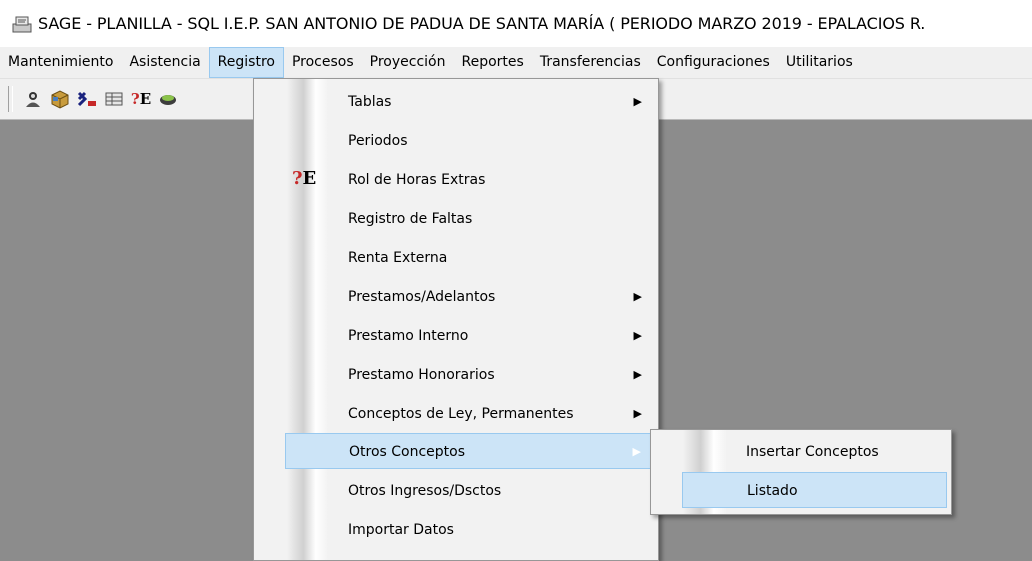  I want to click on excel-icon, so click(87, 99).